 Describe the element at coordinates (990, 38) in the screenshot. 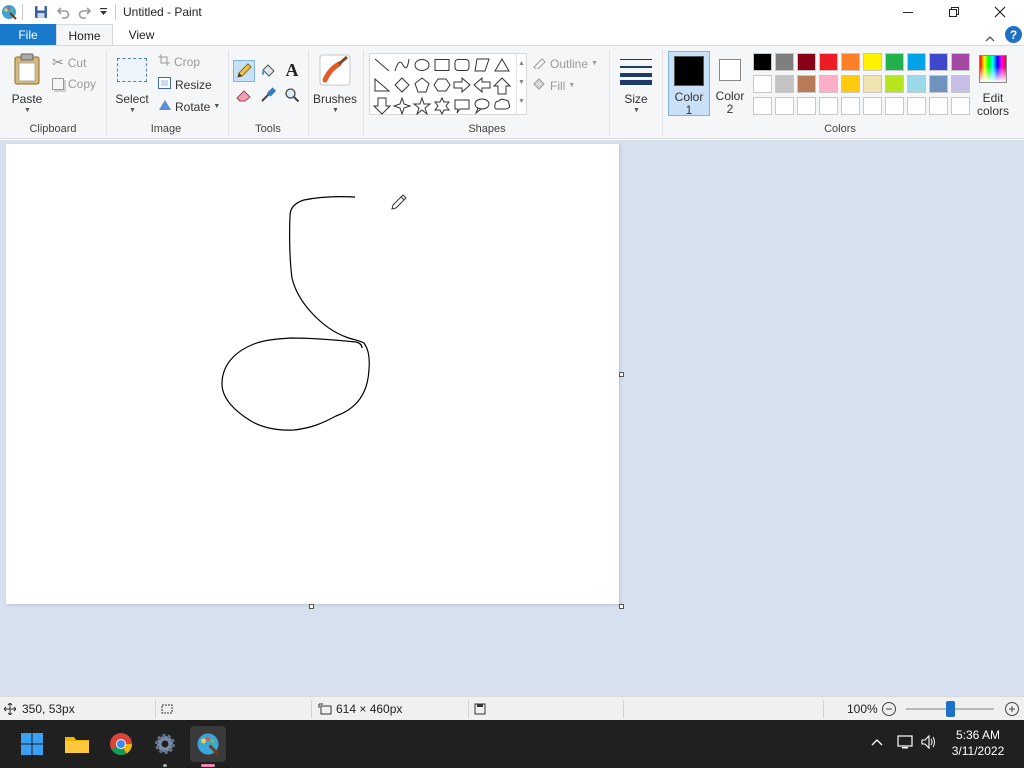

I see `collapse-ribbon-icon` at that location.